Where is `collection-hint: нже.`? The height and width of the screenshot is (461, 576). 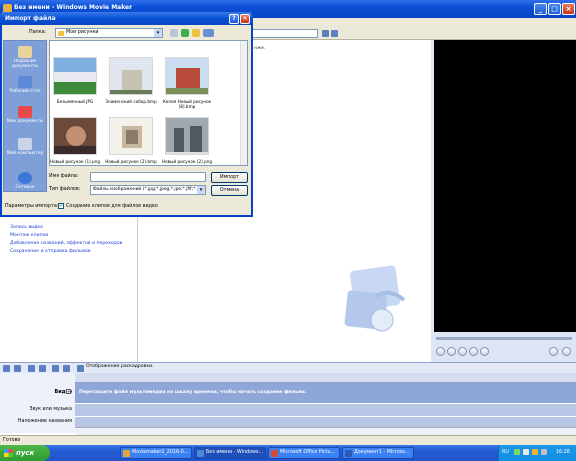 collection-hint: нже. is located at coordinates (260, 48).